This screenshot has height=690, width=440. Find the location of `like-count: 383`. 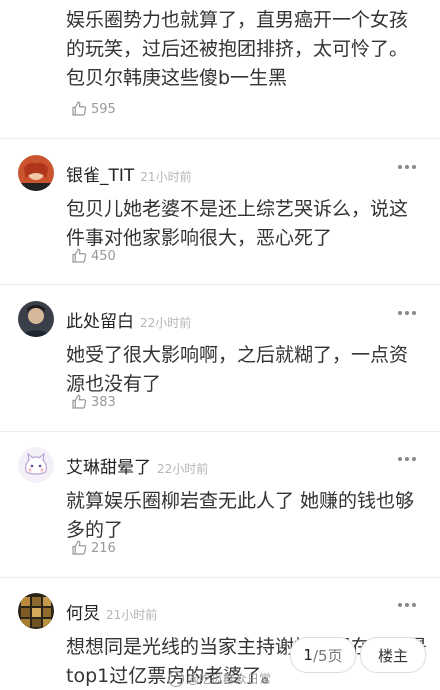

like-count: 383 is located at coordinates (103, 402).